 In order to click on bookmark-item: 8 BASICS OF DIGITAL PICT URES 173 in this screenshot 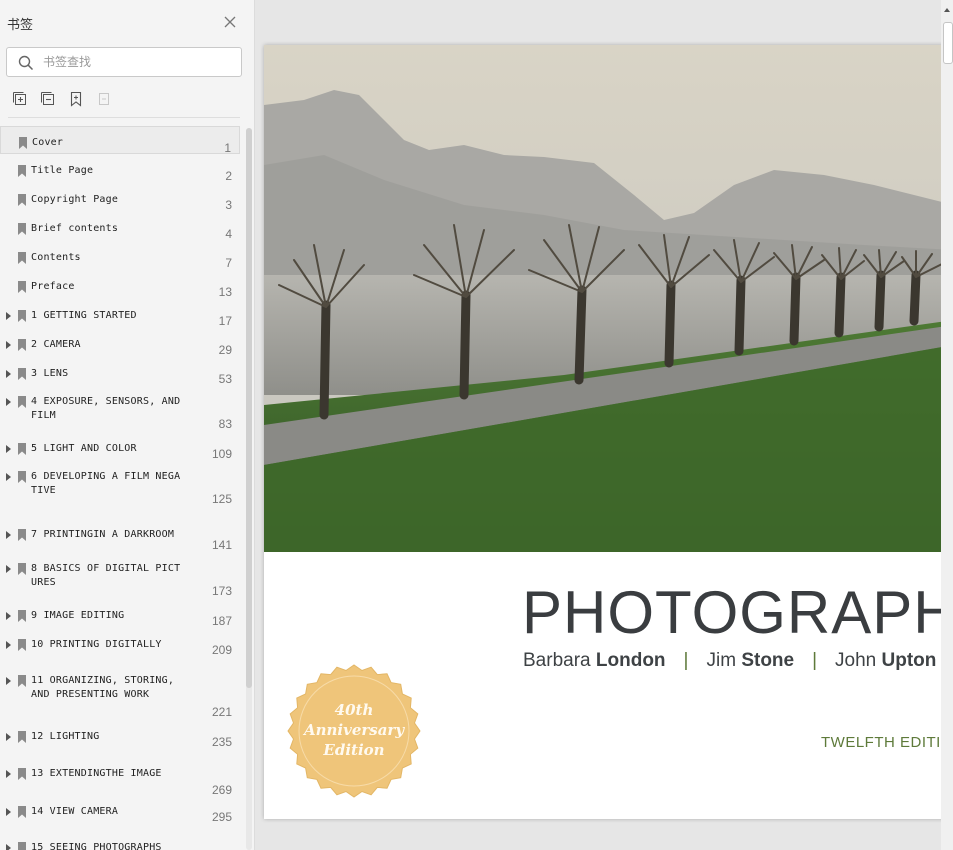, I will do `click(120, 577)`.